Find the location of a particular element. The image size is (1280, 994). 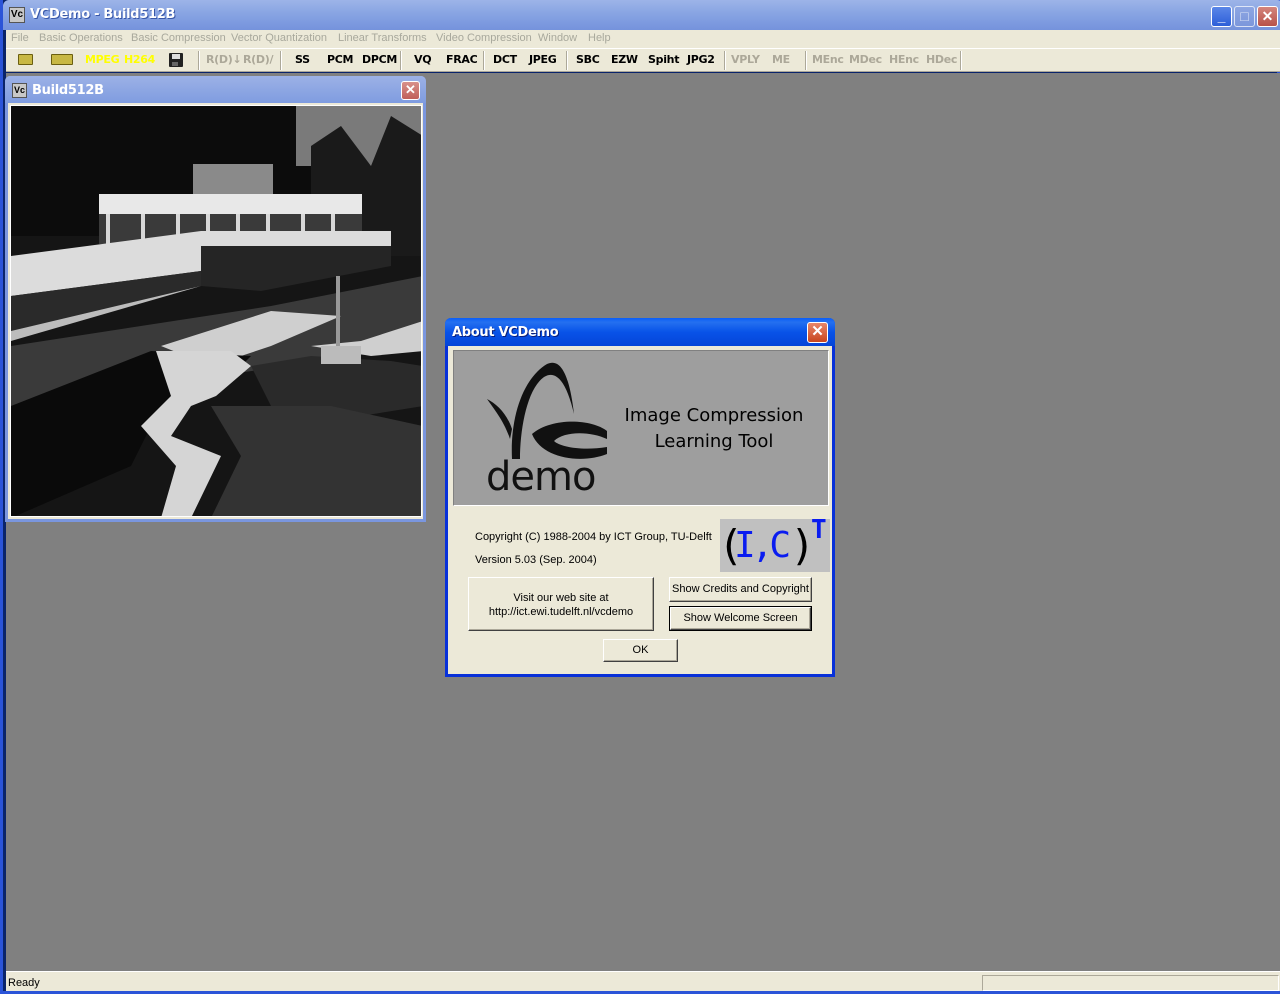

photo-illustration is located at coordinates (216, 311).